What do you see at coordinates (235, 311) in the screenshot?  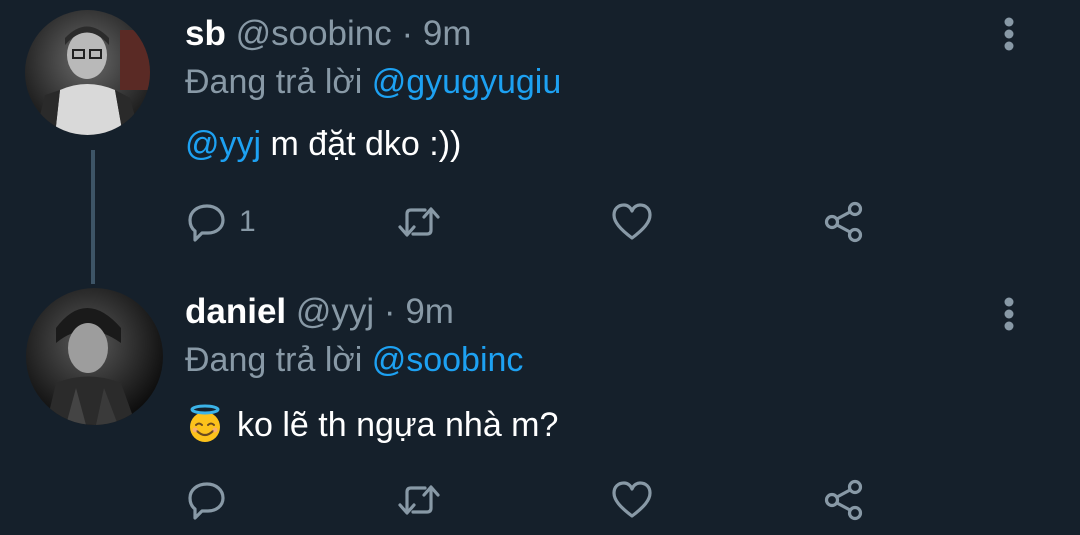 I see `display-name: daniel` at bounding box center [235, 311].